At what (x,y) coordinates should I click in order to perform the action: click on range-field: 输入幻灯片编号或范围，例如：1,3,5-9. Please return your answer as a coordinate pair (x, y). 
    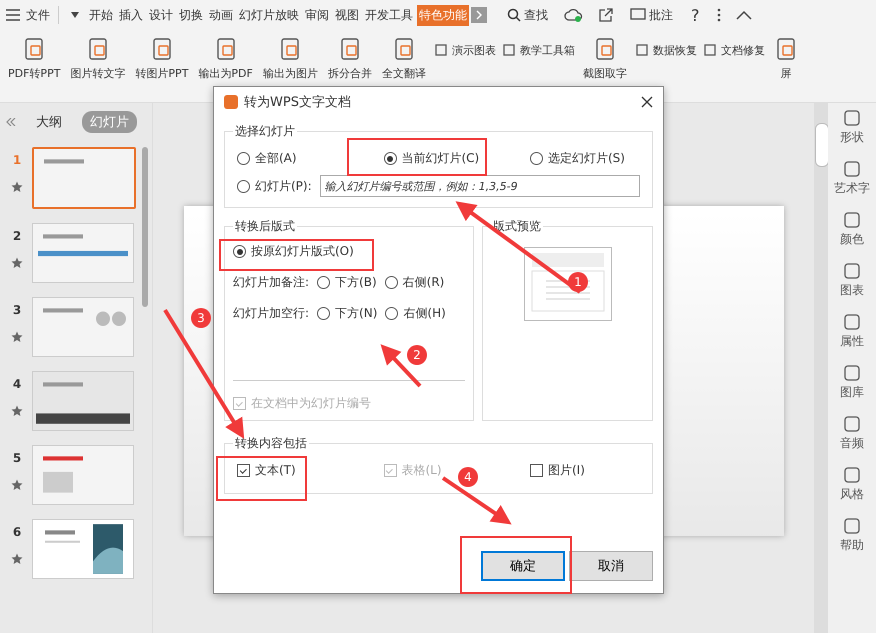
    Looking at the image, I should click on (480, 186).